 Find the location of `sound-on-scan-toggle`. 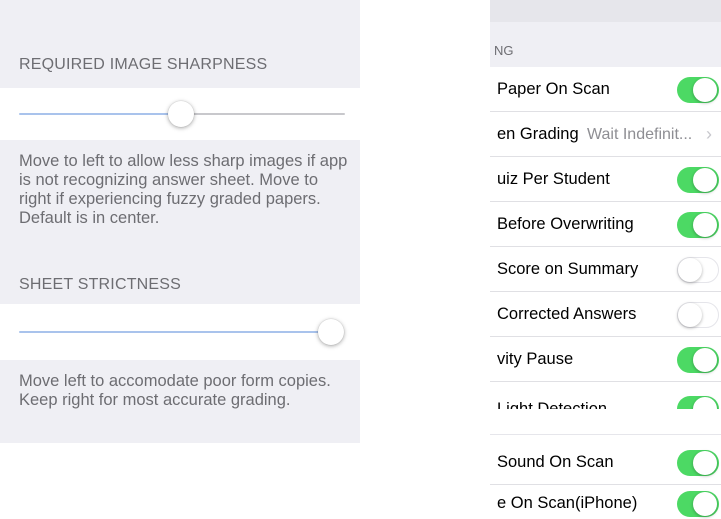

sound-on-scan-toggle is located at coordinates (698, 463).